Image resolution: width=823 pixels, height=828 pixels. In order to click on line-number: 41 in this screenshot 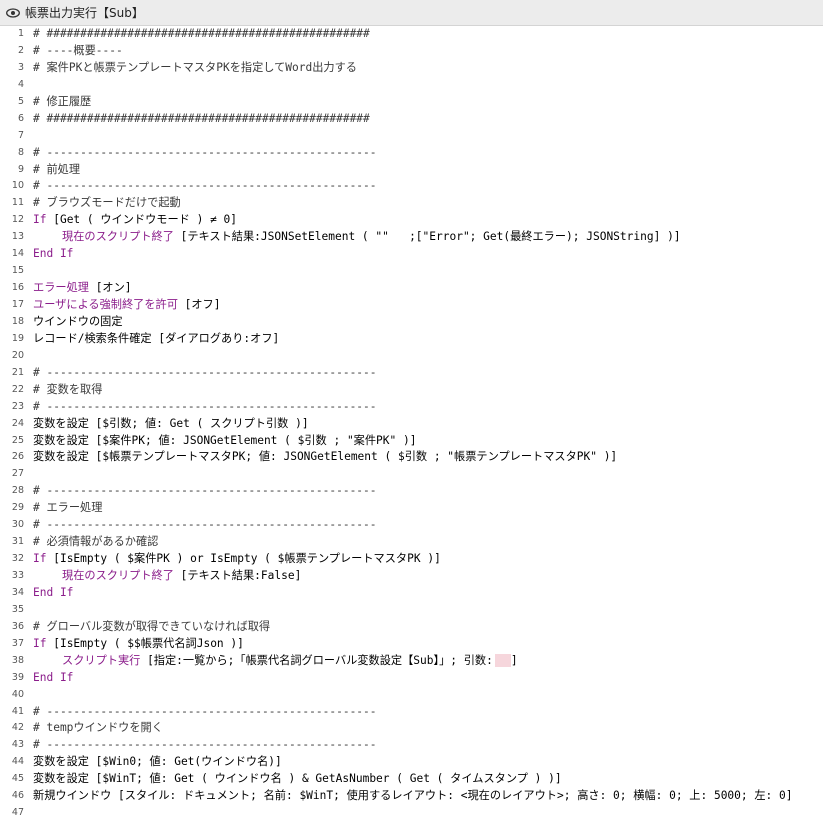, I will do `click(17, 711)`.